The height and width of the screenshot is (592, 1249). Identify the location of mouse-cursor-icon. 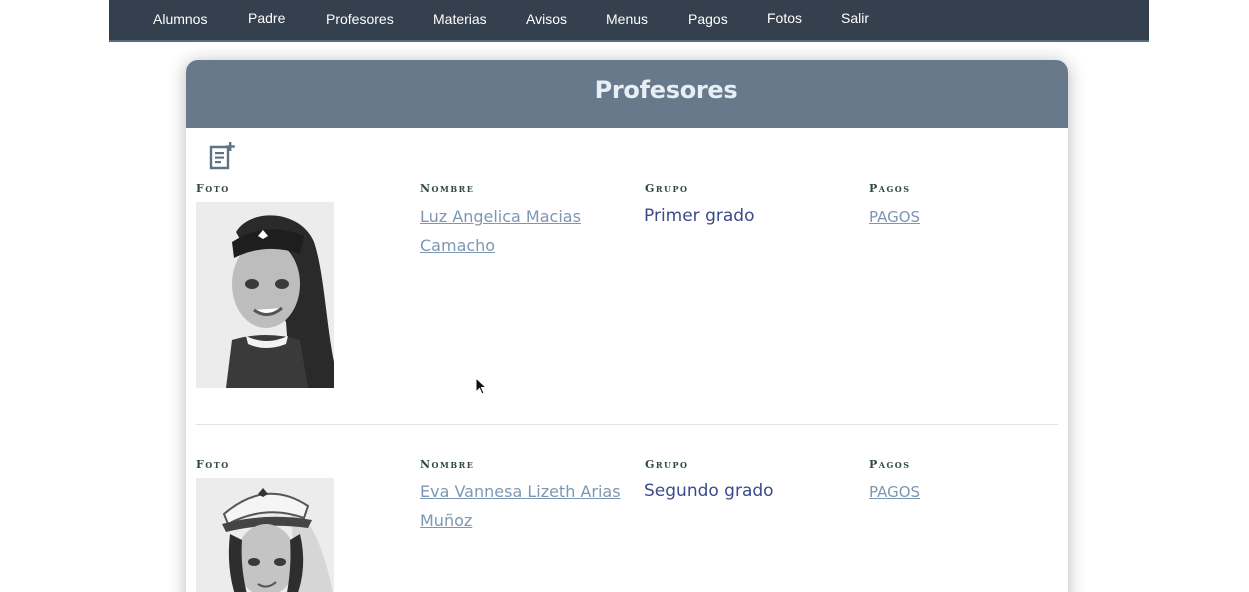
(481, 386).